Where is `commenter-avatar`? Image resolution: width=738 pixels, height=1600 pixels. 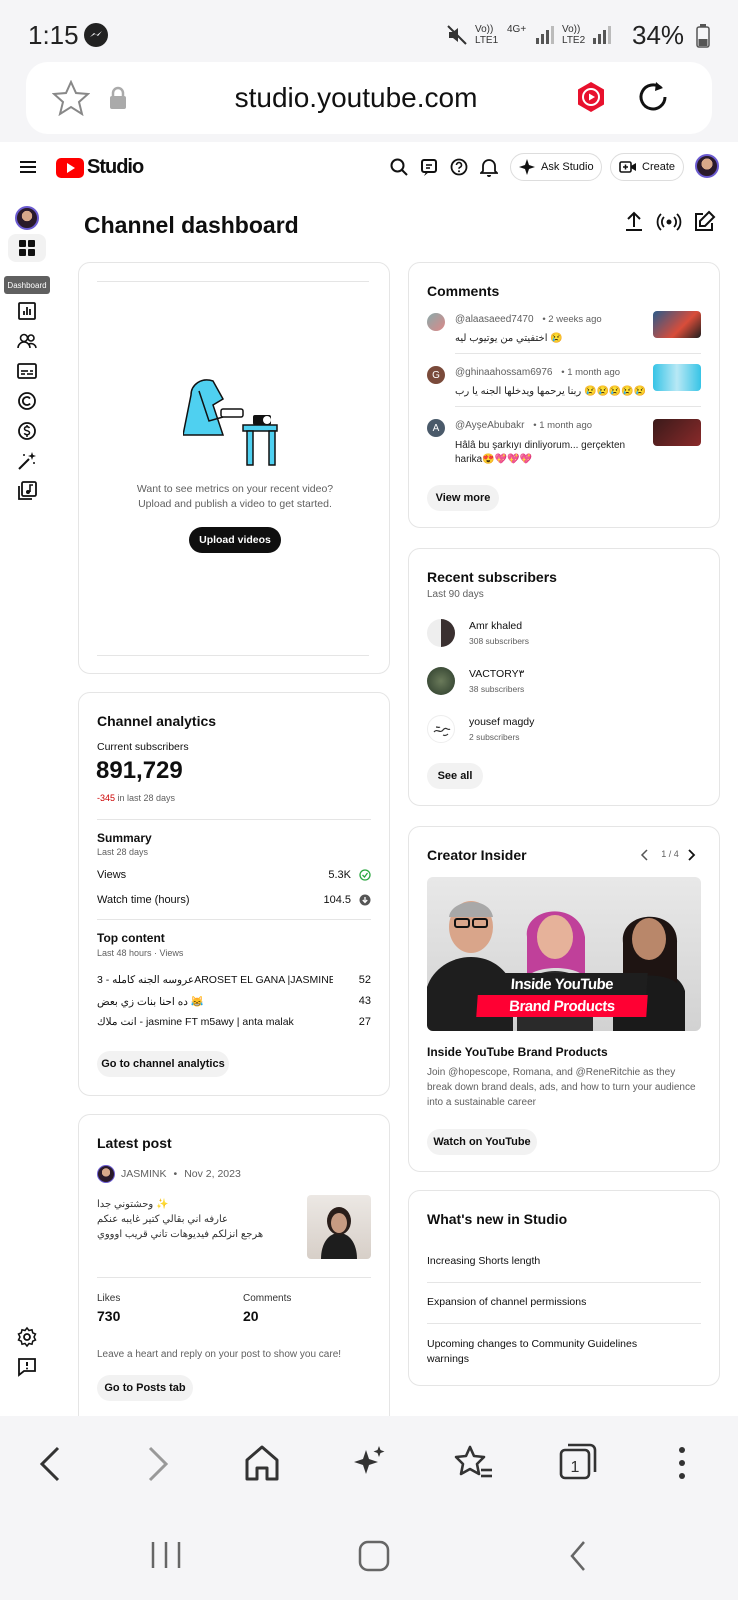
commenter-avatar is located at coordinates (436, 322).